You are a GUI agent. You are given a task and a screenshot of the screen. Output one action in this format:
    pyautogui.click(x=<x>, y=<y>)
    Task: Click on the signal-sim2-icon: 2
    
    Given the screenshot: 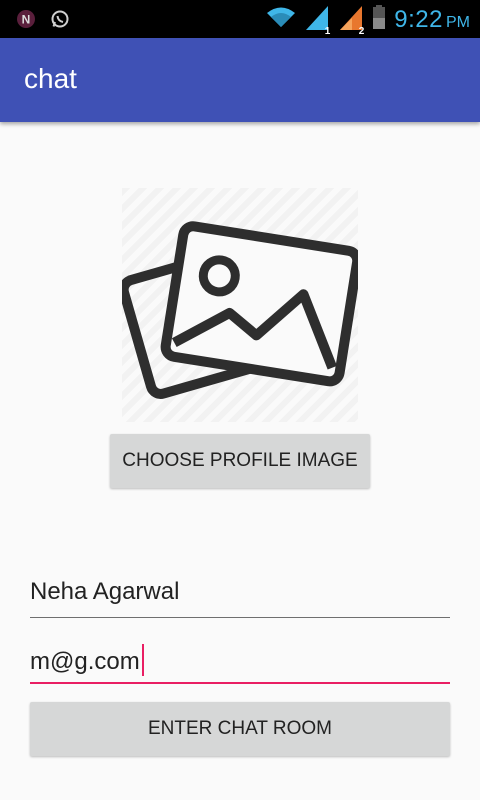 What is the action you would take?
    pyautogui.click(x=351, y=20)
    